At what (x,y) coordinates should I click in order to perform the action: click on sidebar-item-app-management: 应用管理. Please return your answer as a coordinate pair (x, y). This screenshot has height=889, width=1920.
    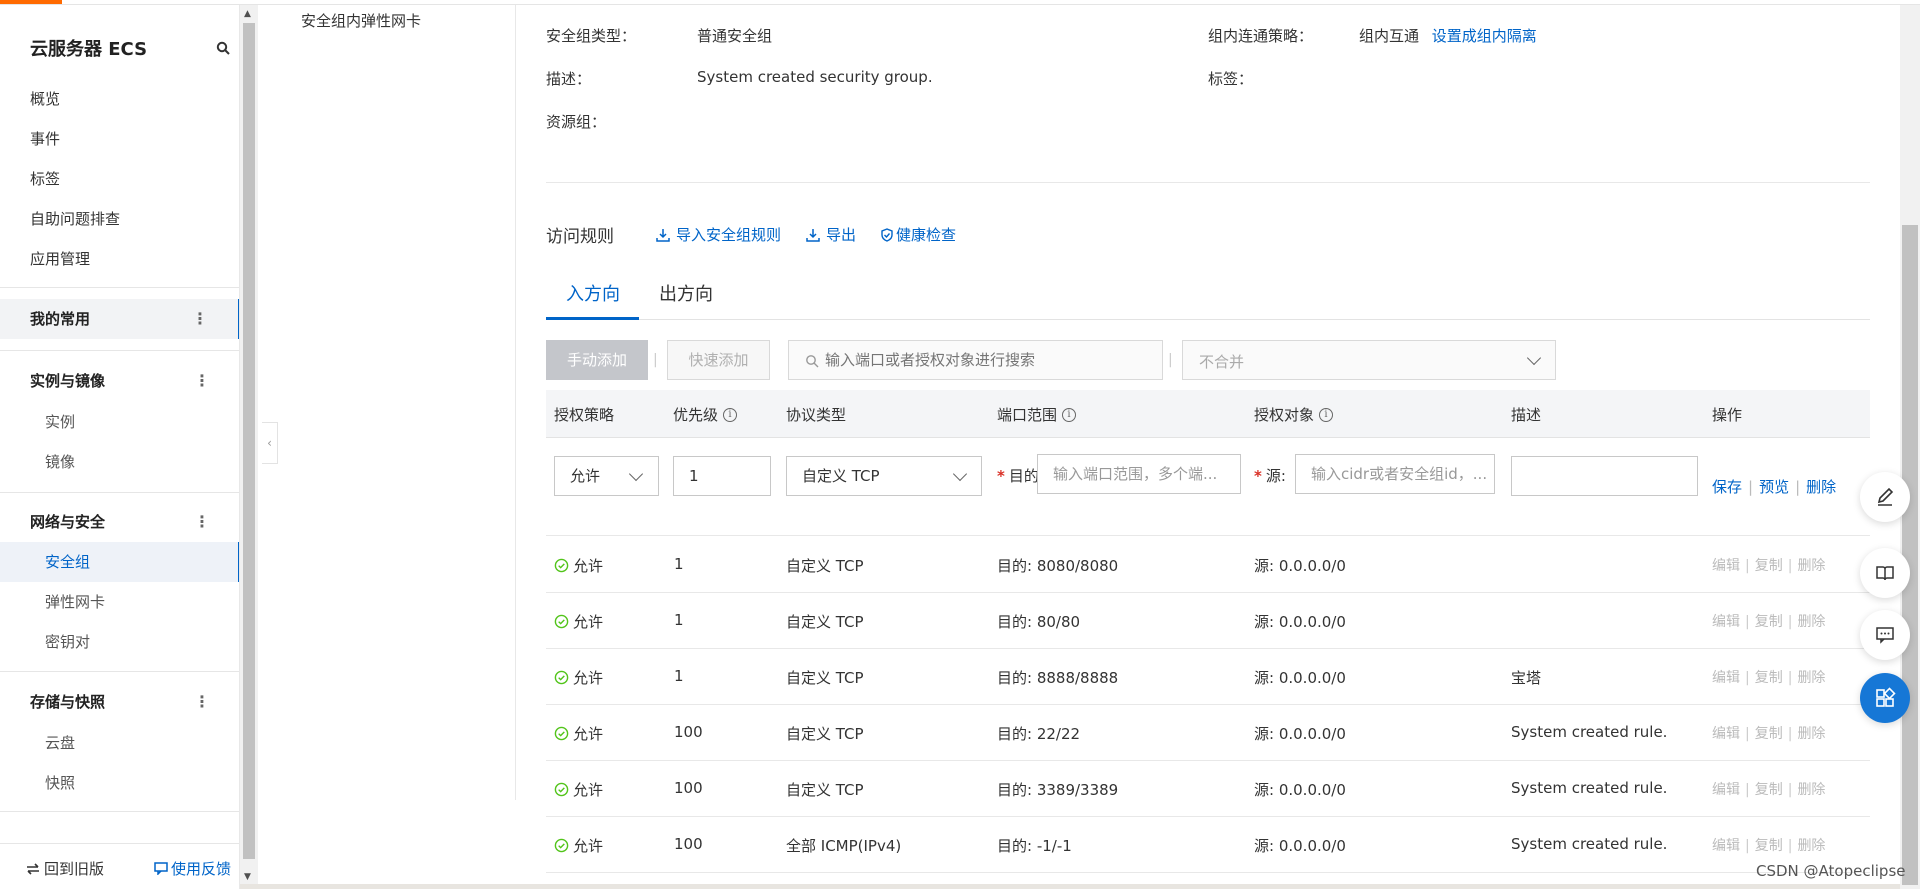
    Looking at the image, I should click on (60, 258).